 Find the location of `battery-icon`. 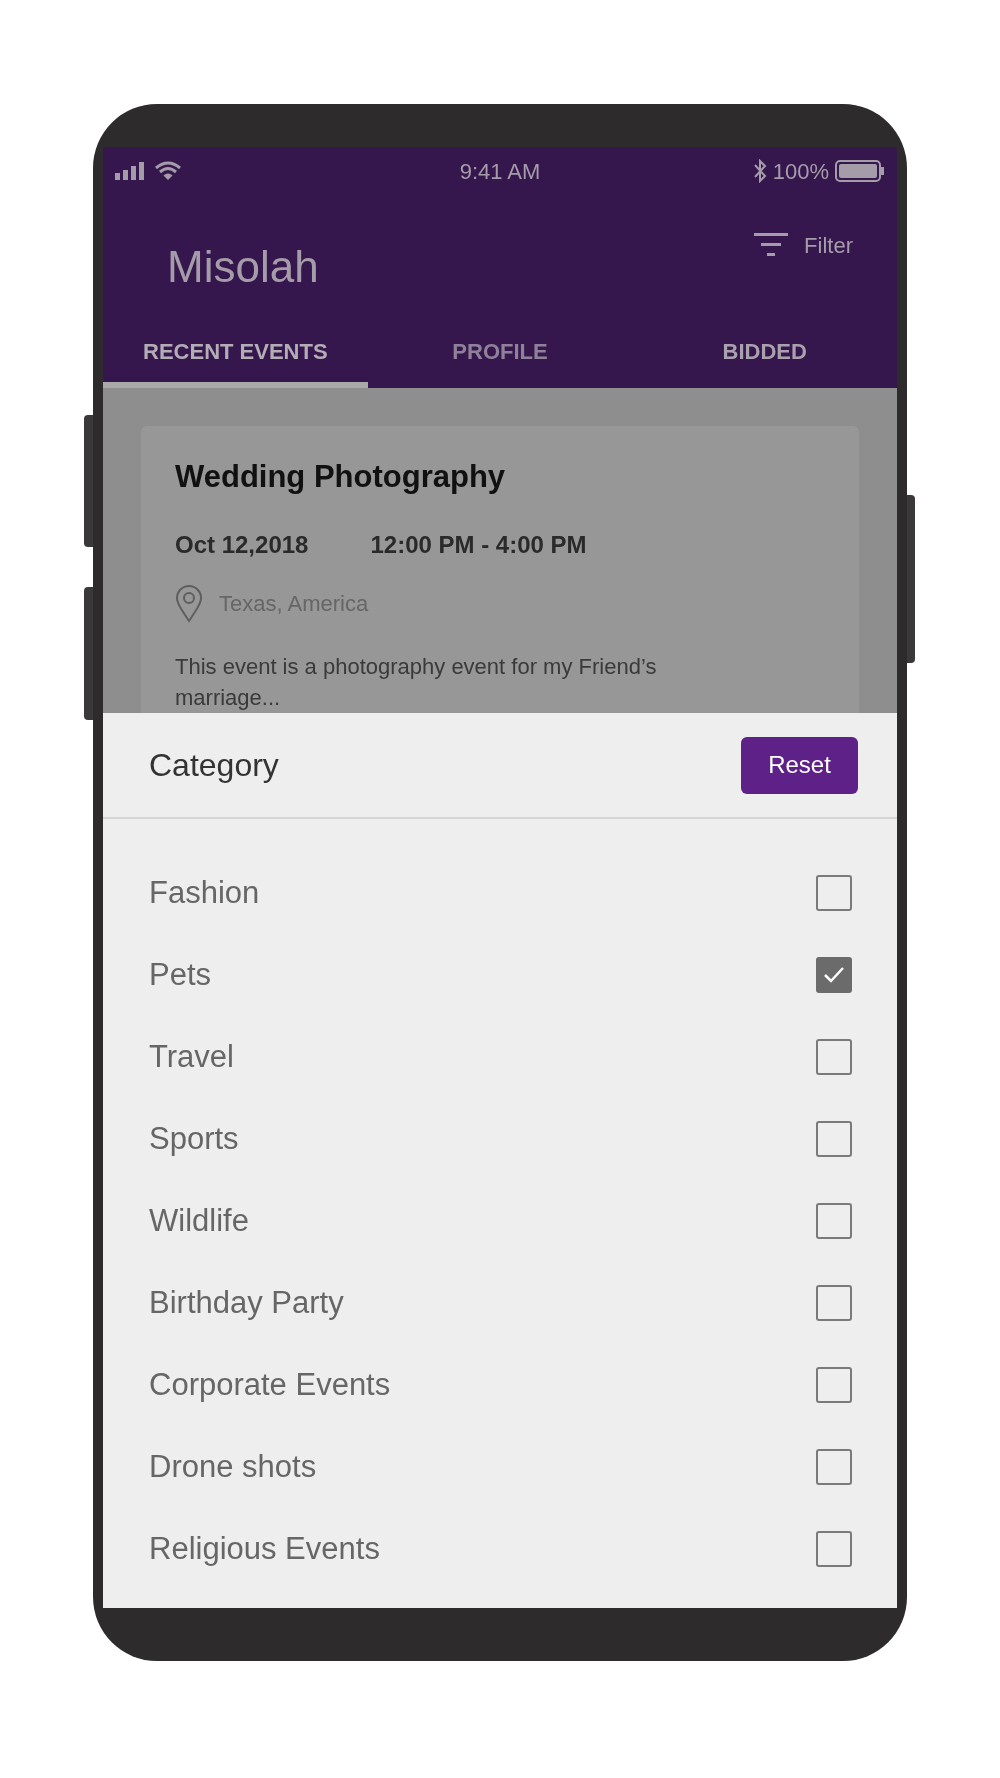

battery-icon is located at coordinates (860, 171).